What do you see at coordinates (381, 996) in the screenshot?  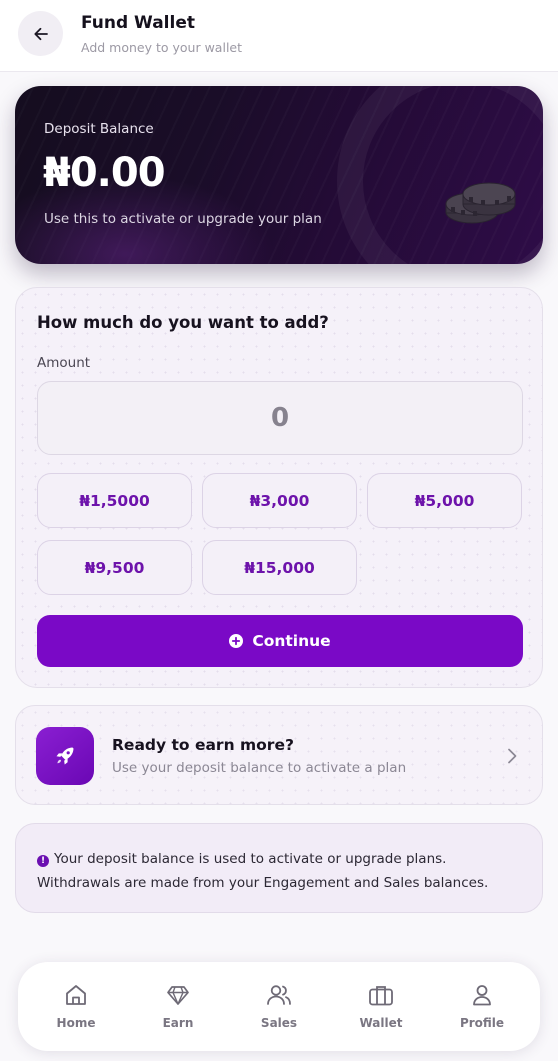 I see `briefcase-icon` at bounding box center [381, 996].